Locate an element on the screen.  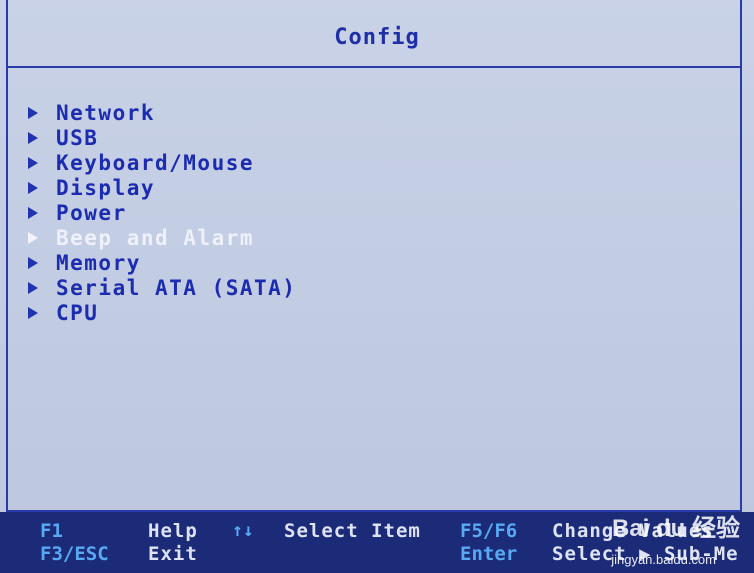
menu-item-cpu: CPU is located at coordinates (162, 312).